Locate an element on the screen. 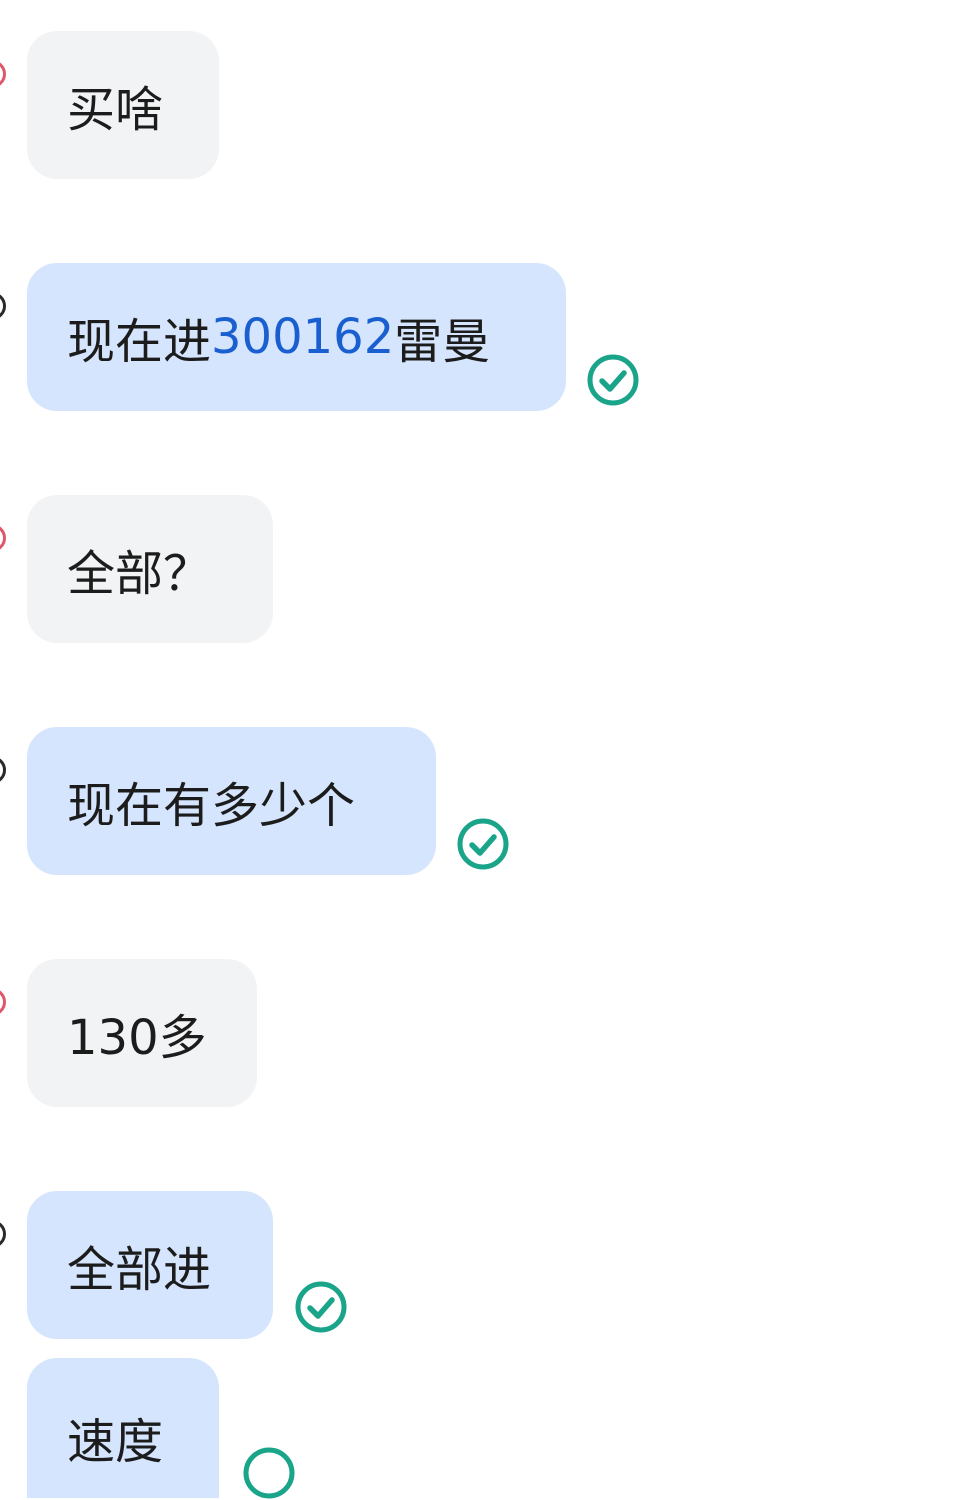  message-text: 130多 is located at coordinates (137, 1038).